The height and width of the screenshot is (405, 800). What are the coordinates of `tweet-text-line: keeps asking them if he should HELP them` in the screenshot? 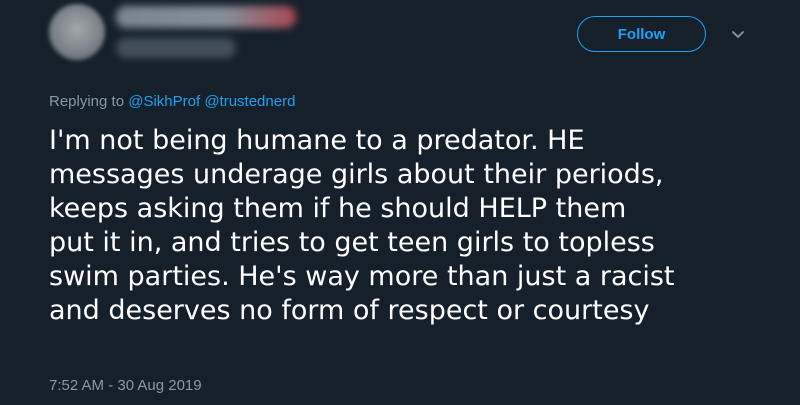 It's located at (338, 208).